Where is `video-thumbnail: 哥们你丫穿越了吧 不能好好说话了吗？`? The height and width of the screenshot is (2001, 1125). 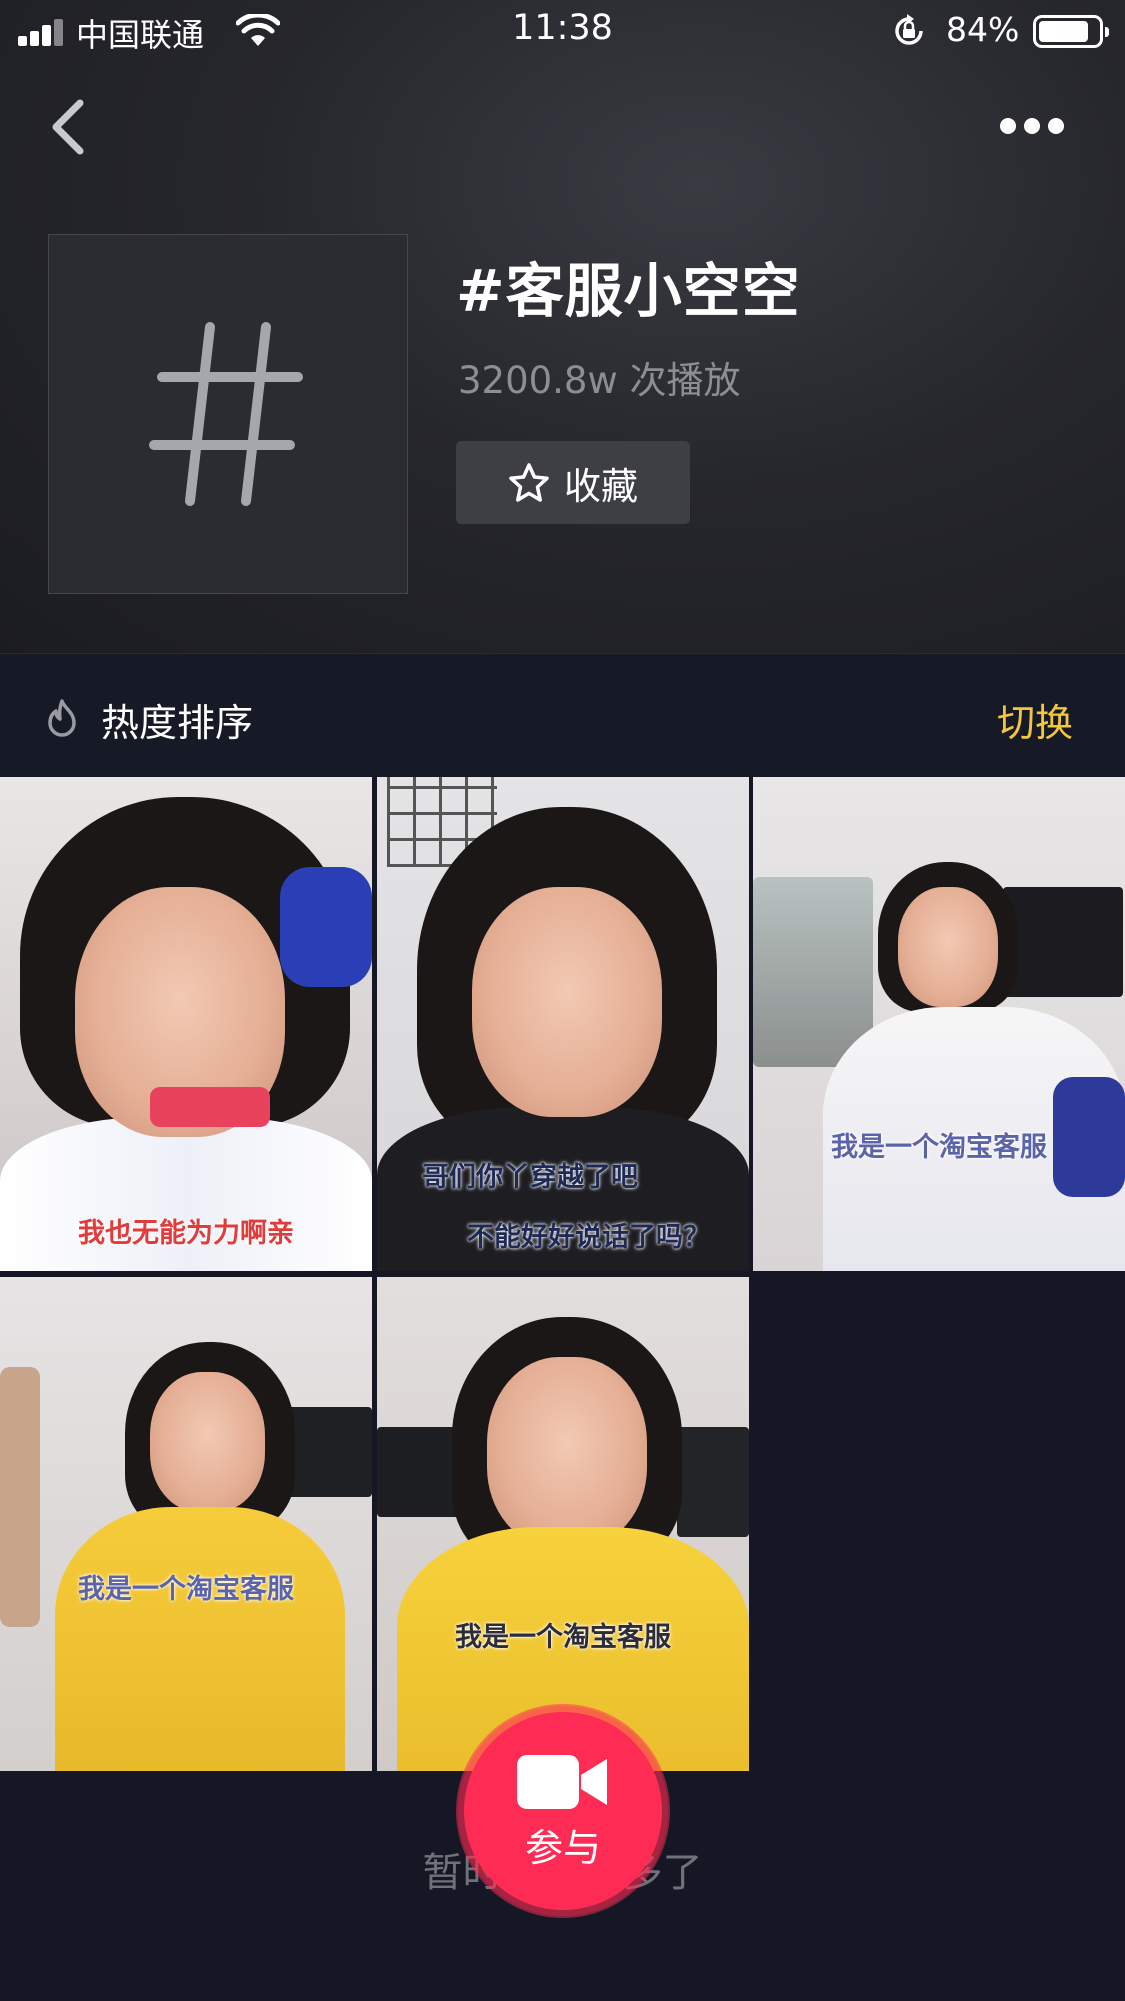 video-thumbnail: 哥们你丫穿越了吧 不能好好说话了吗？ is located at coordinates (563, 1024).